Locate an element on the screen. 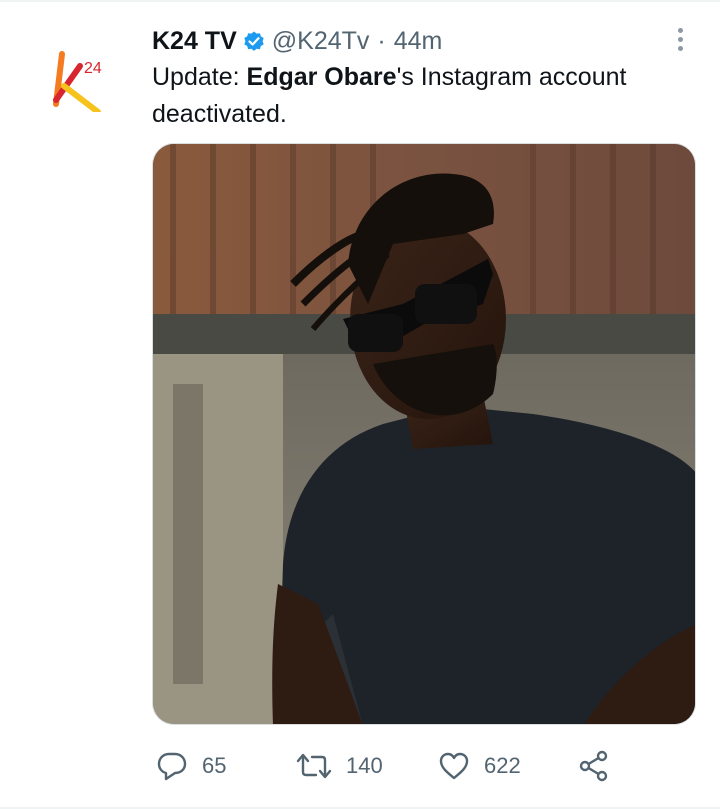 The image size is (720, 809). share-icon is located at coordinates (593, 766).